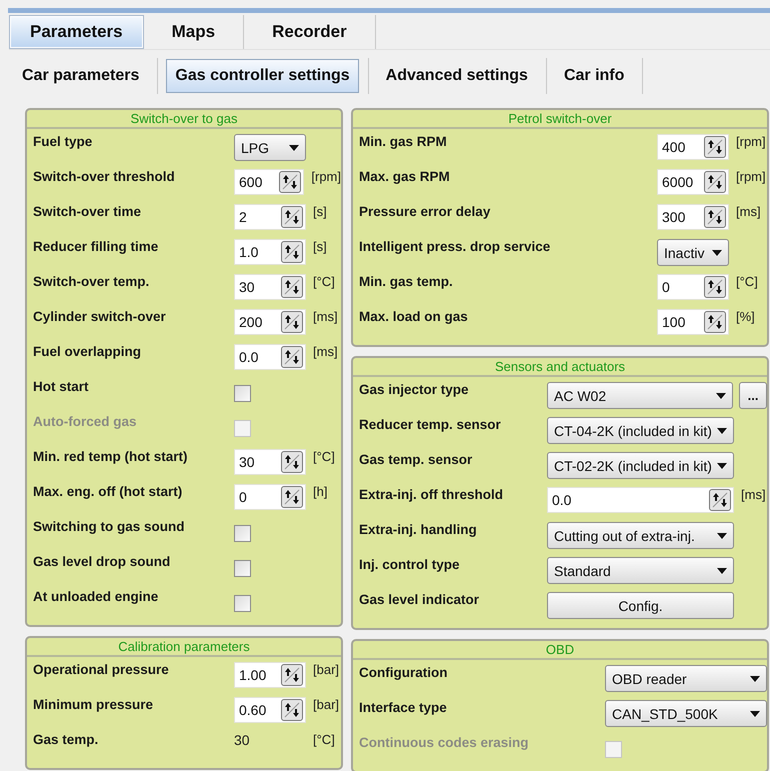  What do you see at coordinates (87, 212) in the screenshot?
I see `field-label: Switch-over time` at bounding box center [87, 212].